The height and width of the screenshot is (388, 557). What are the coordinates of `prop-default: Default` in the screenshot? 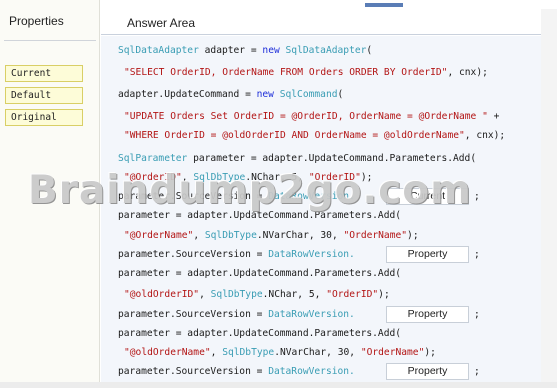 It's located at (44, 95).